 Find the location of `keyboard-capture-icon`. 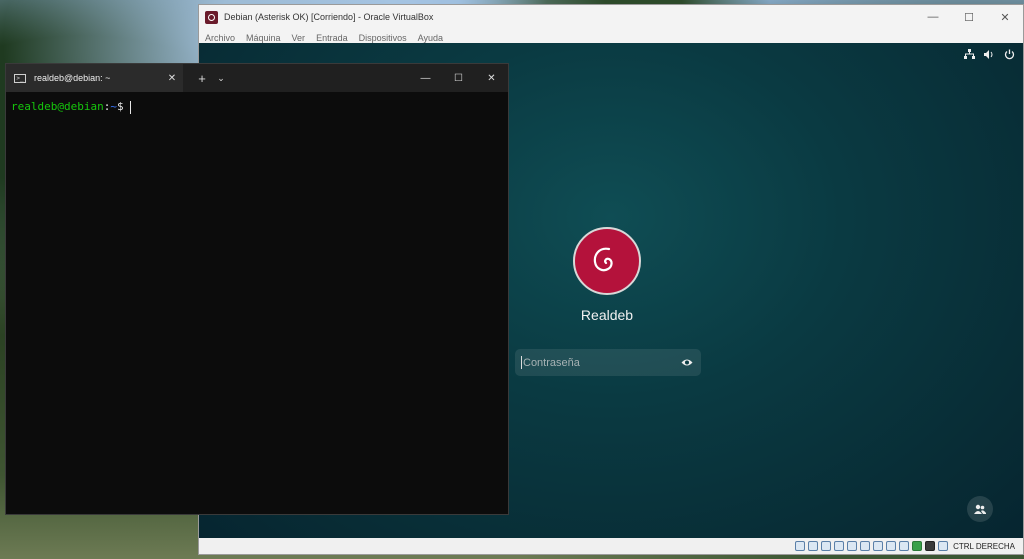

keyboard-capture-icon is located at coordinates (943, 546).